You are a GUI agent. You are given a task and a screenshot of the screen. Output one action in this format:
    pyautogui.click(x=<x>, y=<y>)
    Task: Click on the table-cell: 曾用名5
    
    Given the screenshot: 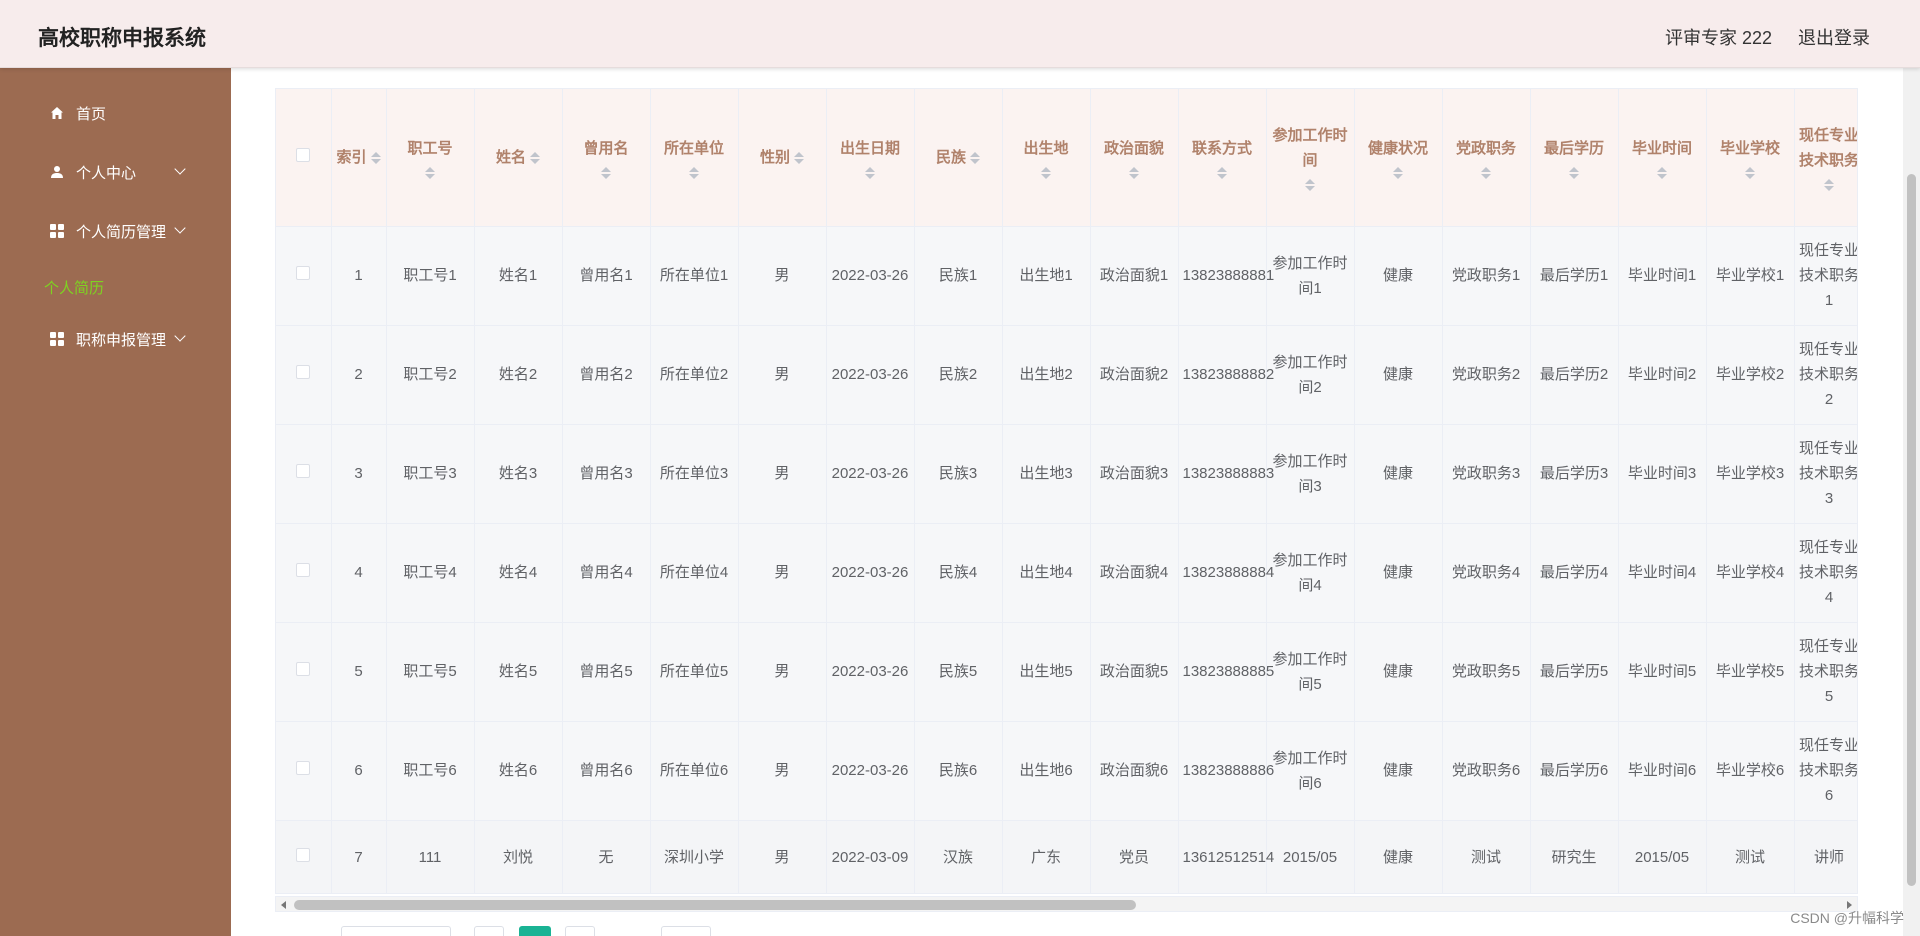 What is the action you would take?
    pyautogui.click(x=606, y=672)
    